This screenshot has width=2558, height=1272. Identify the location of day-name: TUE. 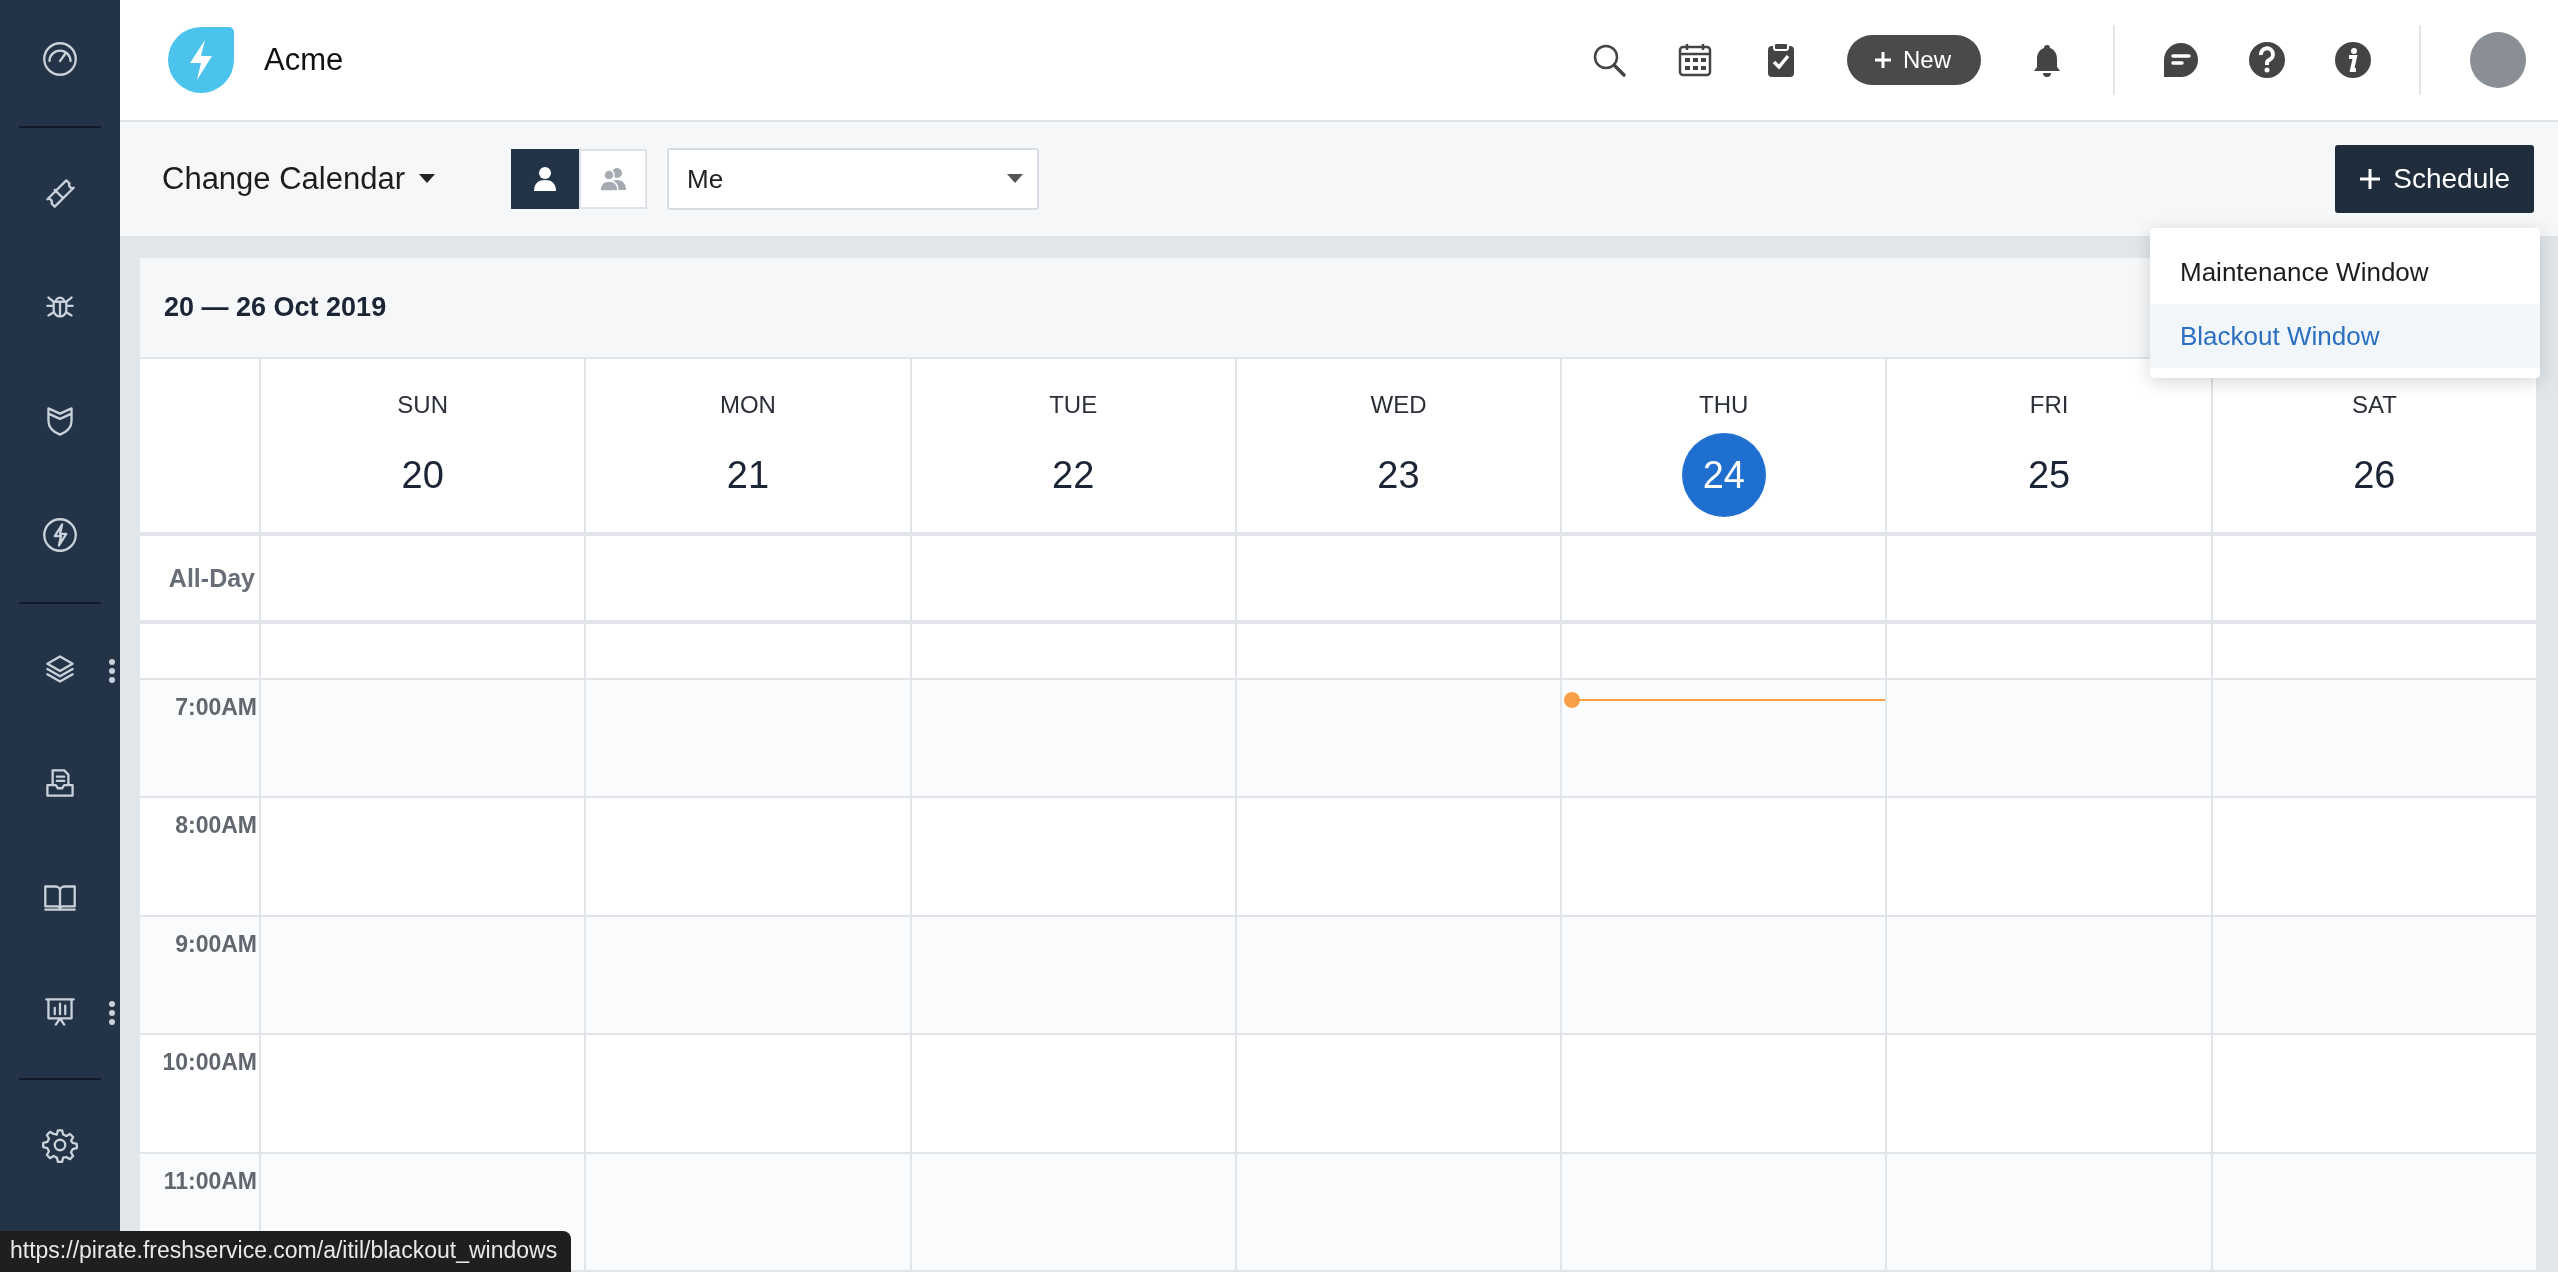
(1073, 405).